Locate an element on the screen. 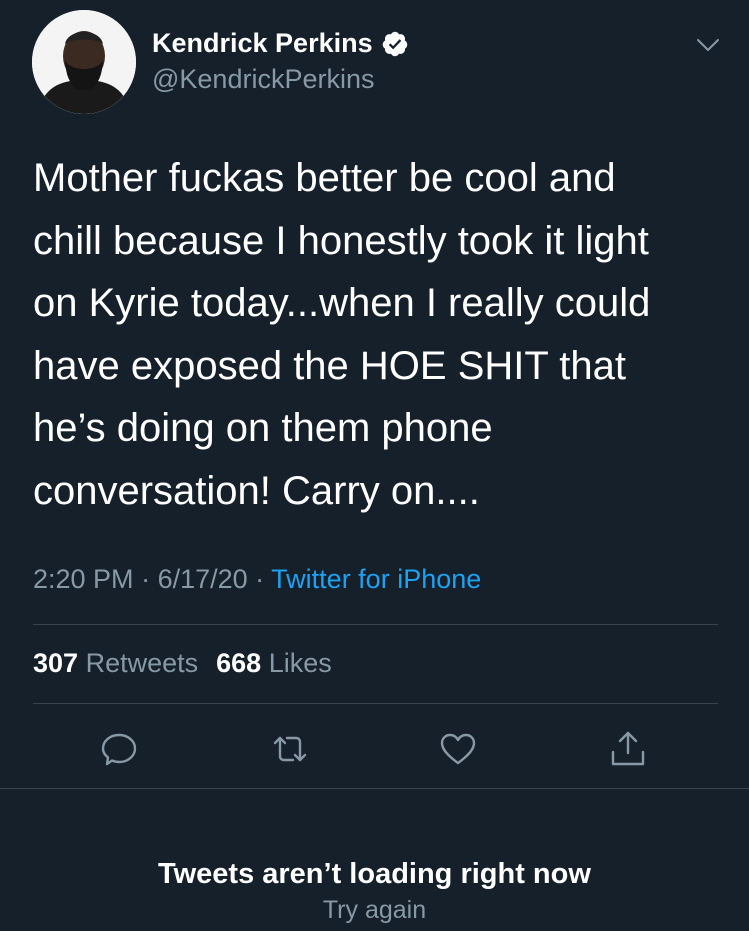 This screenshot has width=749, height=931. avatar is located at coordinates (84, 62).